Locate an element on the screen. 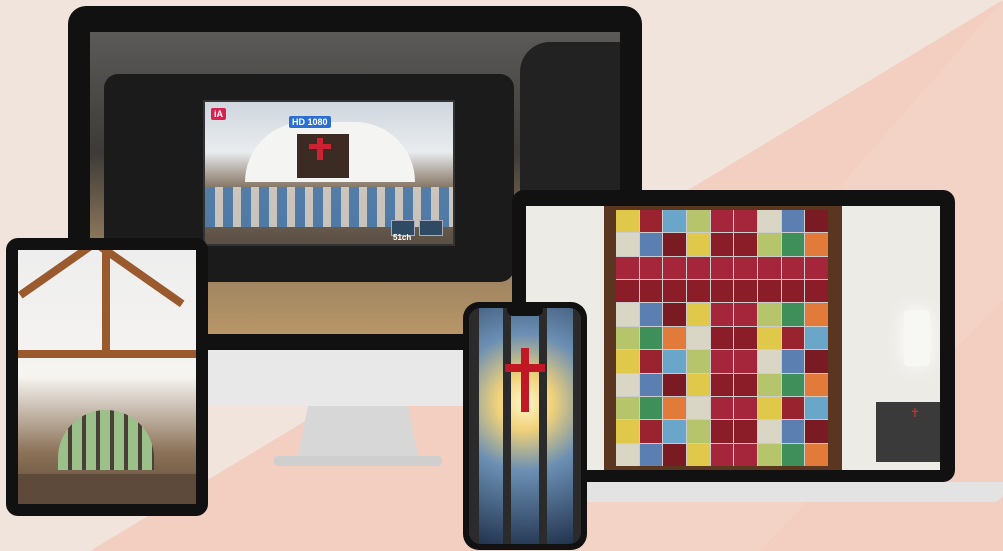 Image resolution: width=1003 pixels, height=551 pixels. memorial-plaque: ✝ is located at coordinates (908, 432).